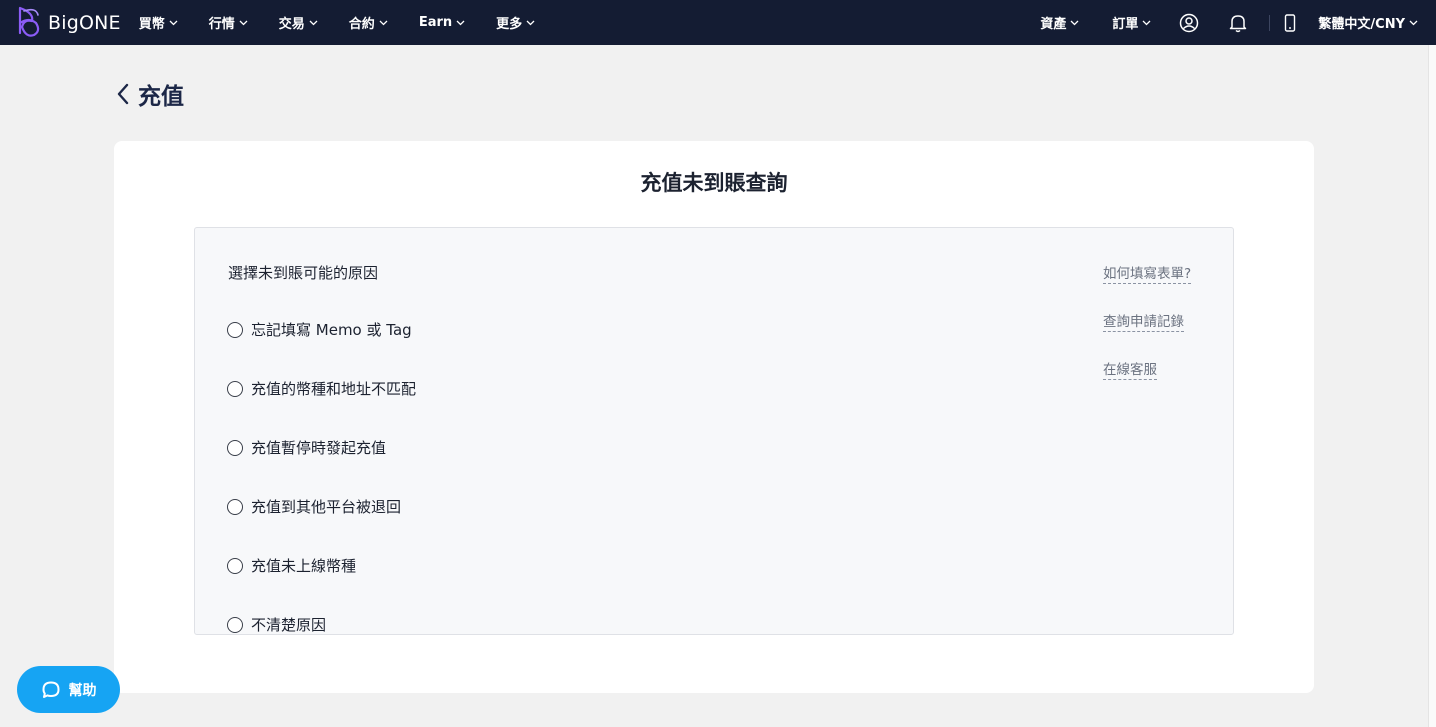 The width and height of the screenshot is (1436, 727). I want to click on mobile-phone-icon, so click(1290, 22).